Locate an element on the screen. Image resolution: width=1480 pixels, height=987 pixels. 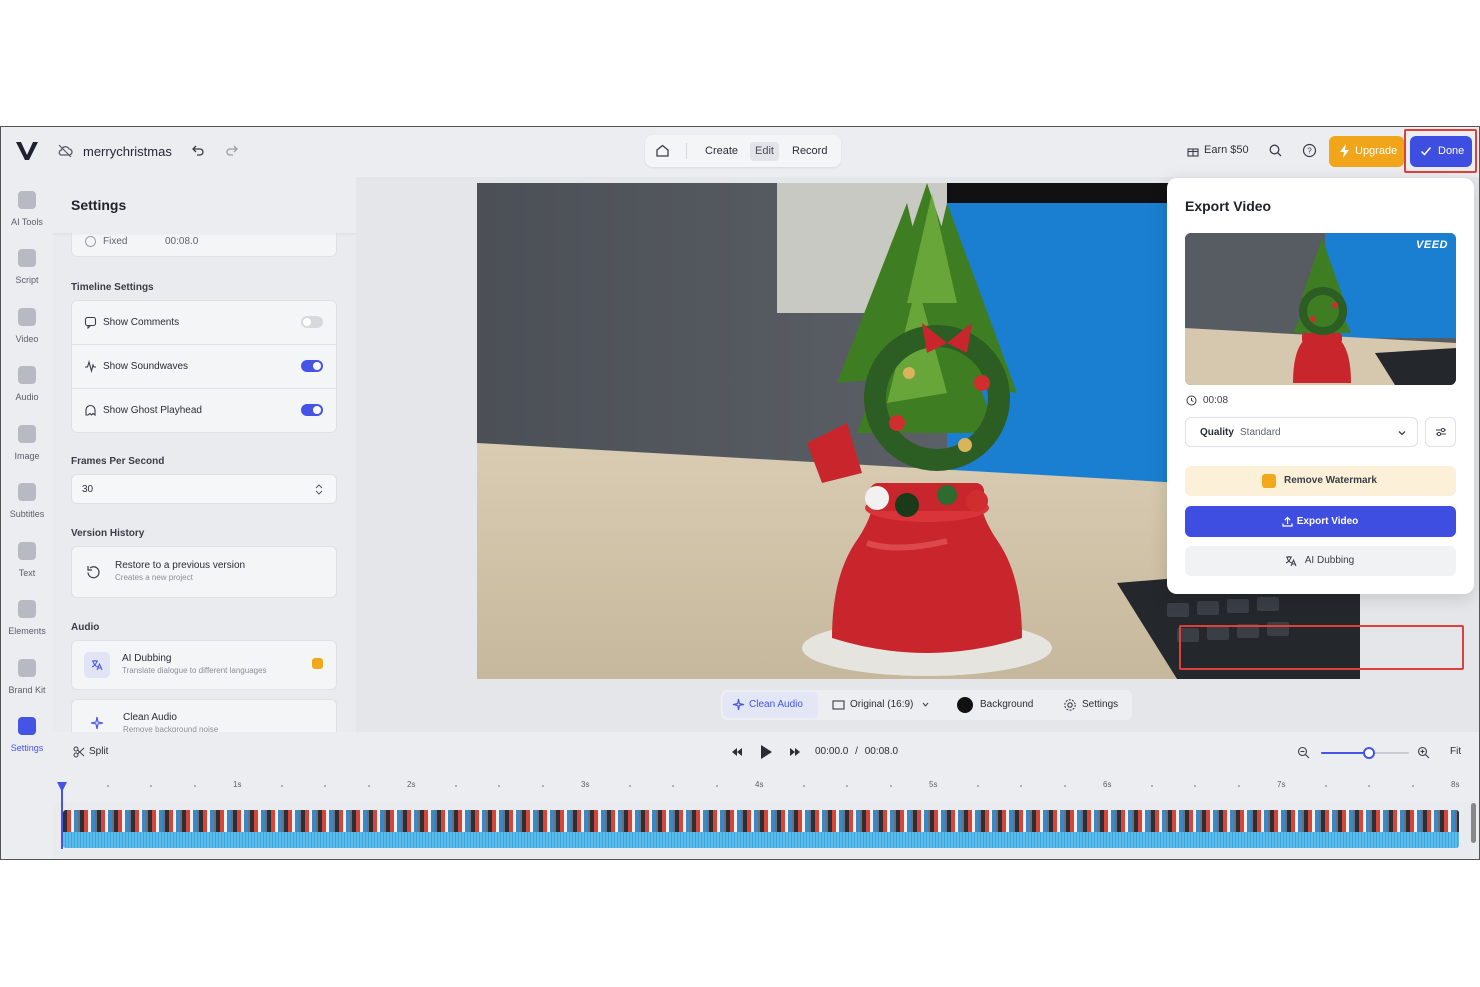
rewind-icon is located at coordinates (737, 752).